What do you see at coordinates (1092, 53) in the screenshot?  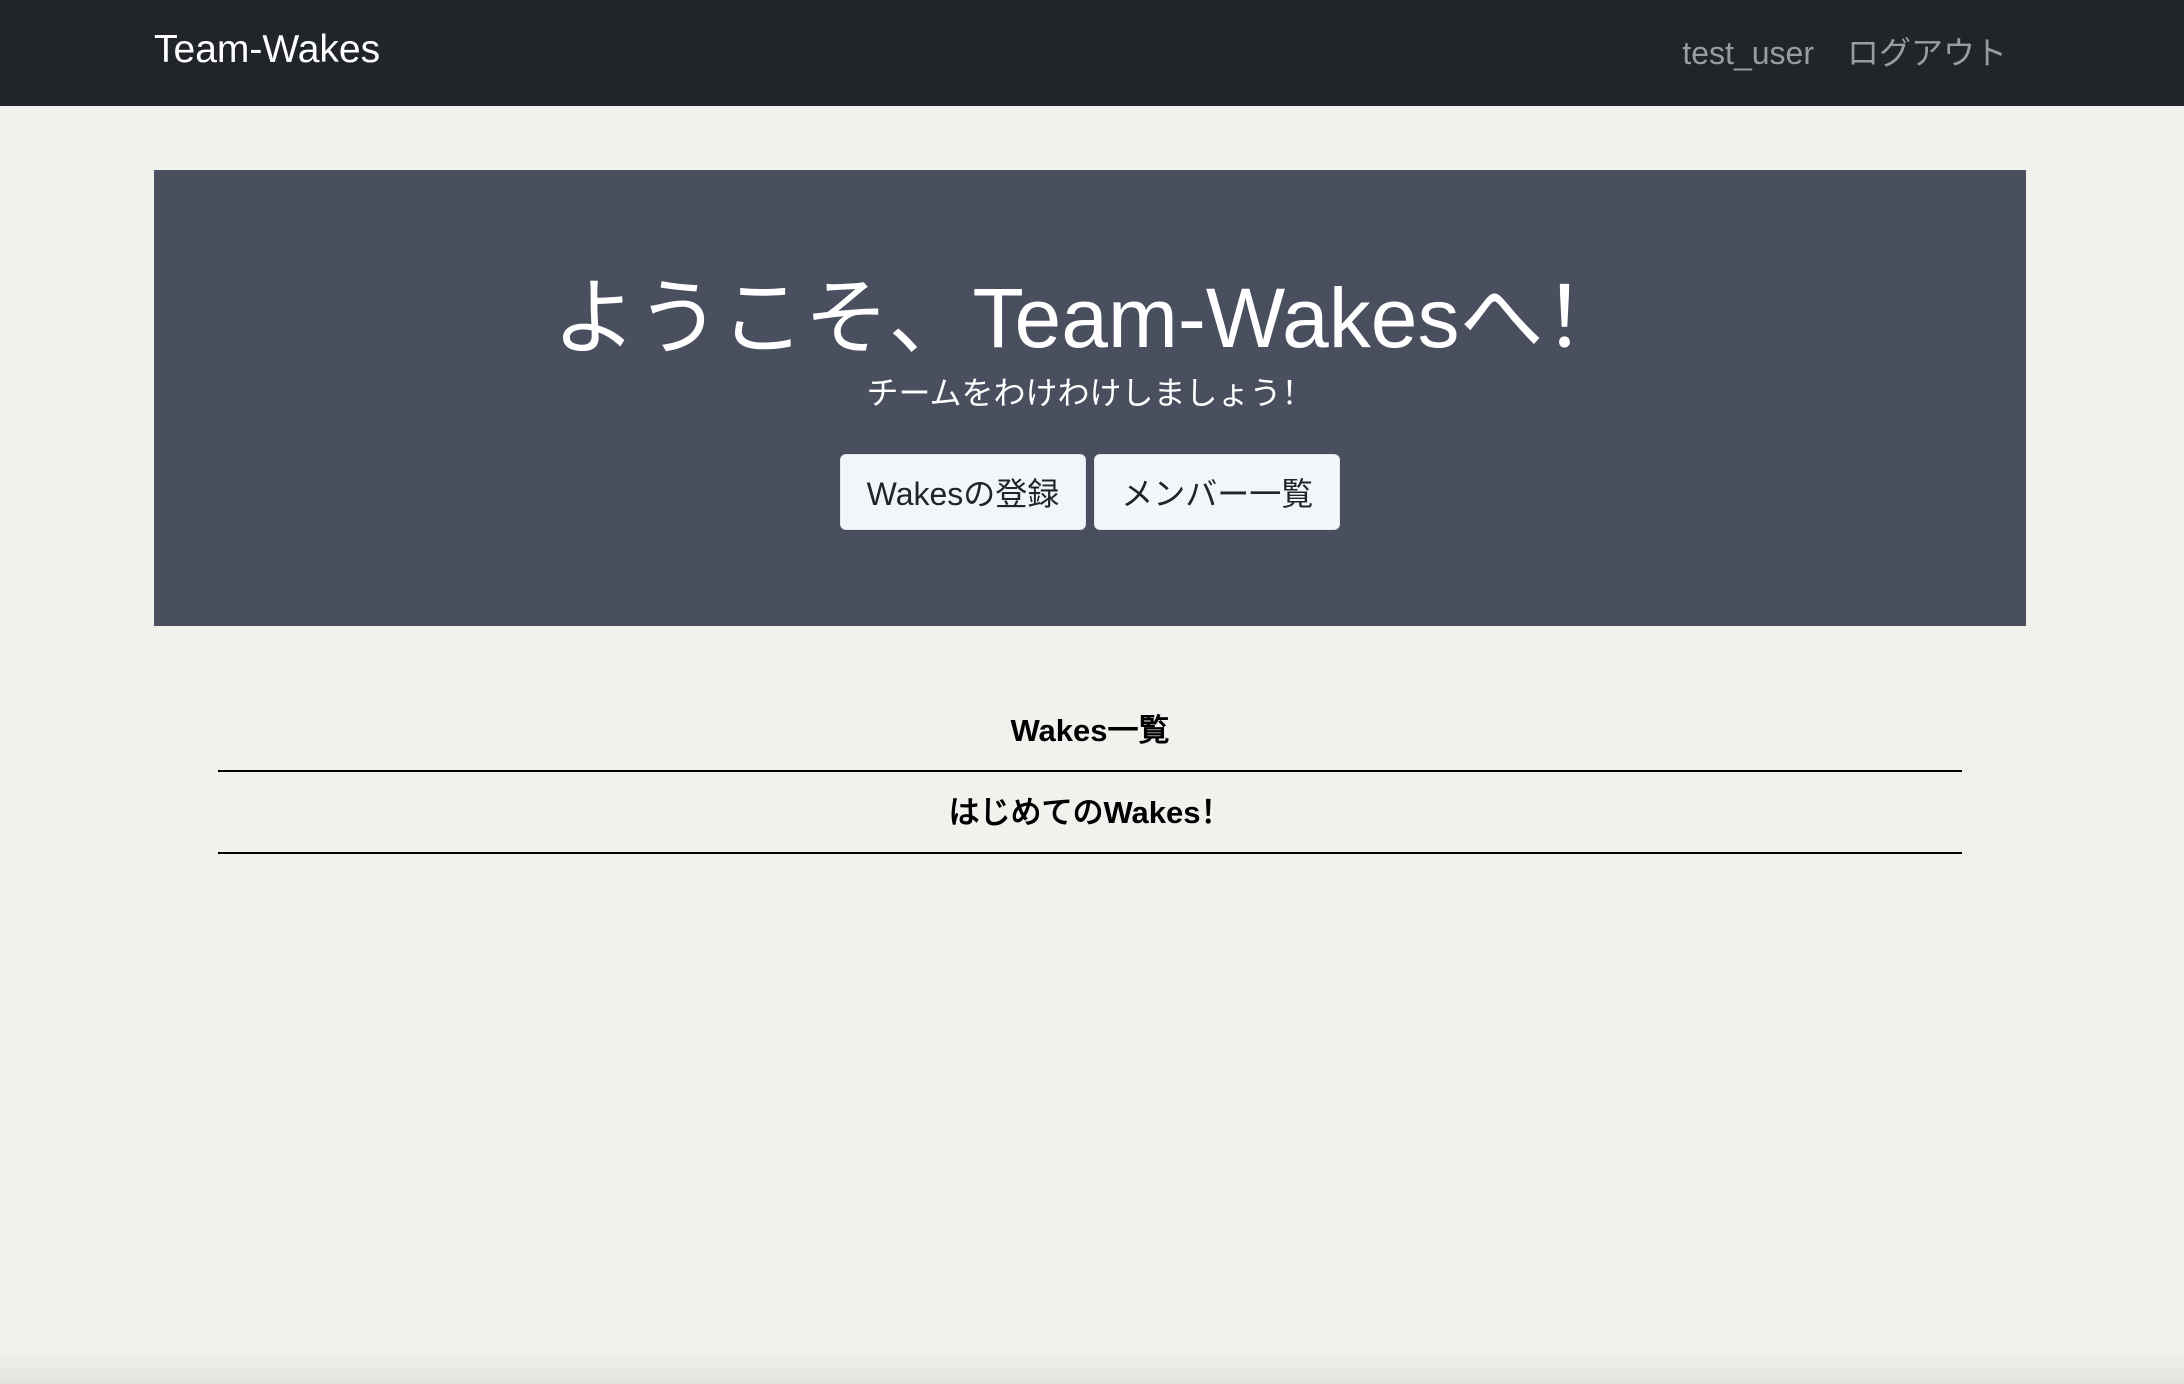 I see `top-navbar: Team-Wakes test_user ログアウト` at bounding box center [1092, 53].